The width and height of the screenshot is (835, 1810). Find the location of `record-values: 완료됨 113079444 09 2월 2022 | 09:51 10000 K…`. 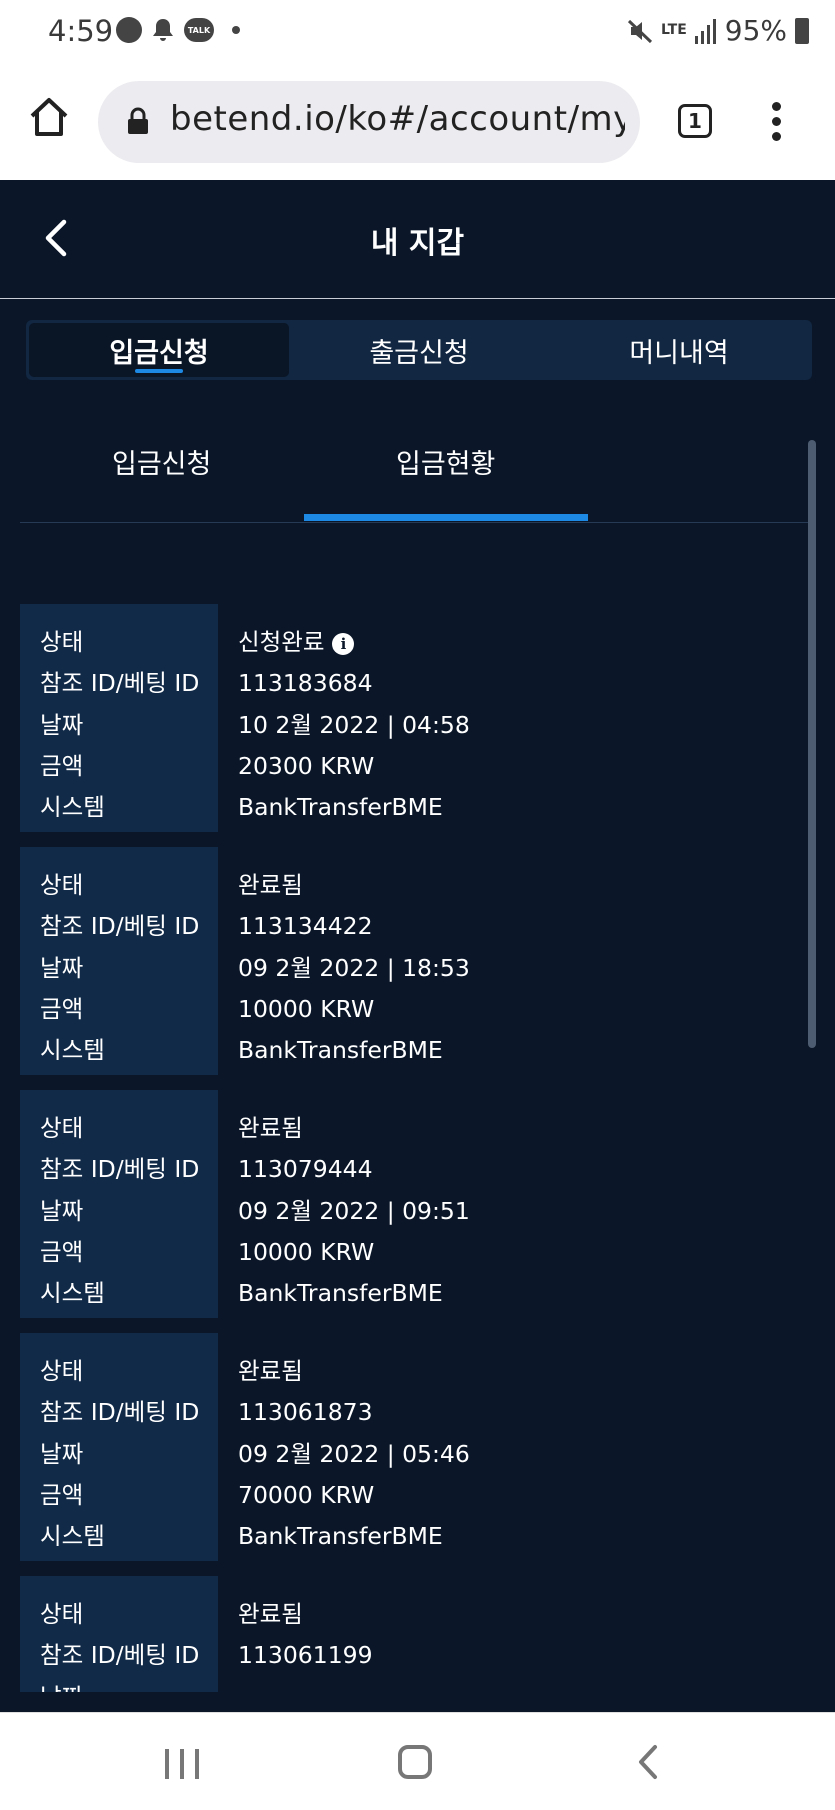

record-values: 완료됨 113079444 09 2월 2022 | 09:51 10000 K… is located at coordinates (344, 1204).